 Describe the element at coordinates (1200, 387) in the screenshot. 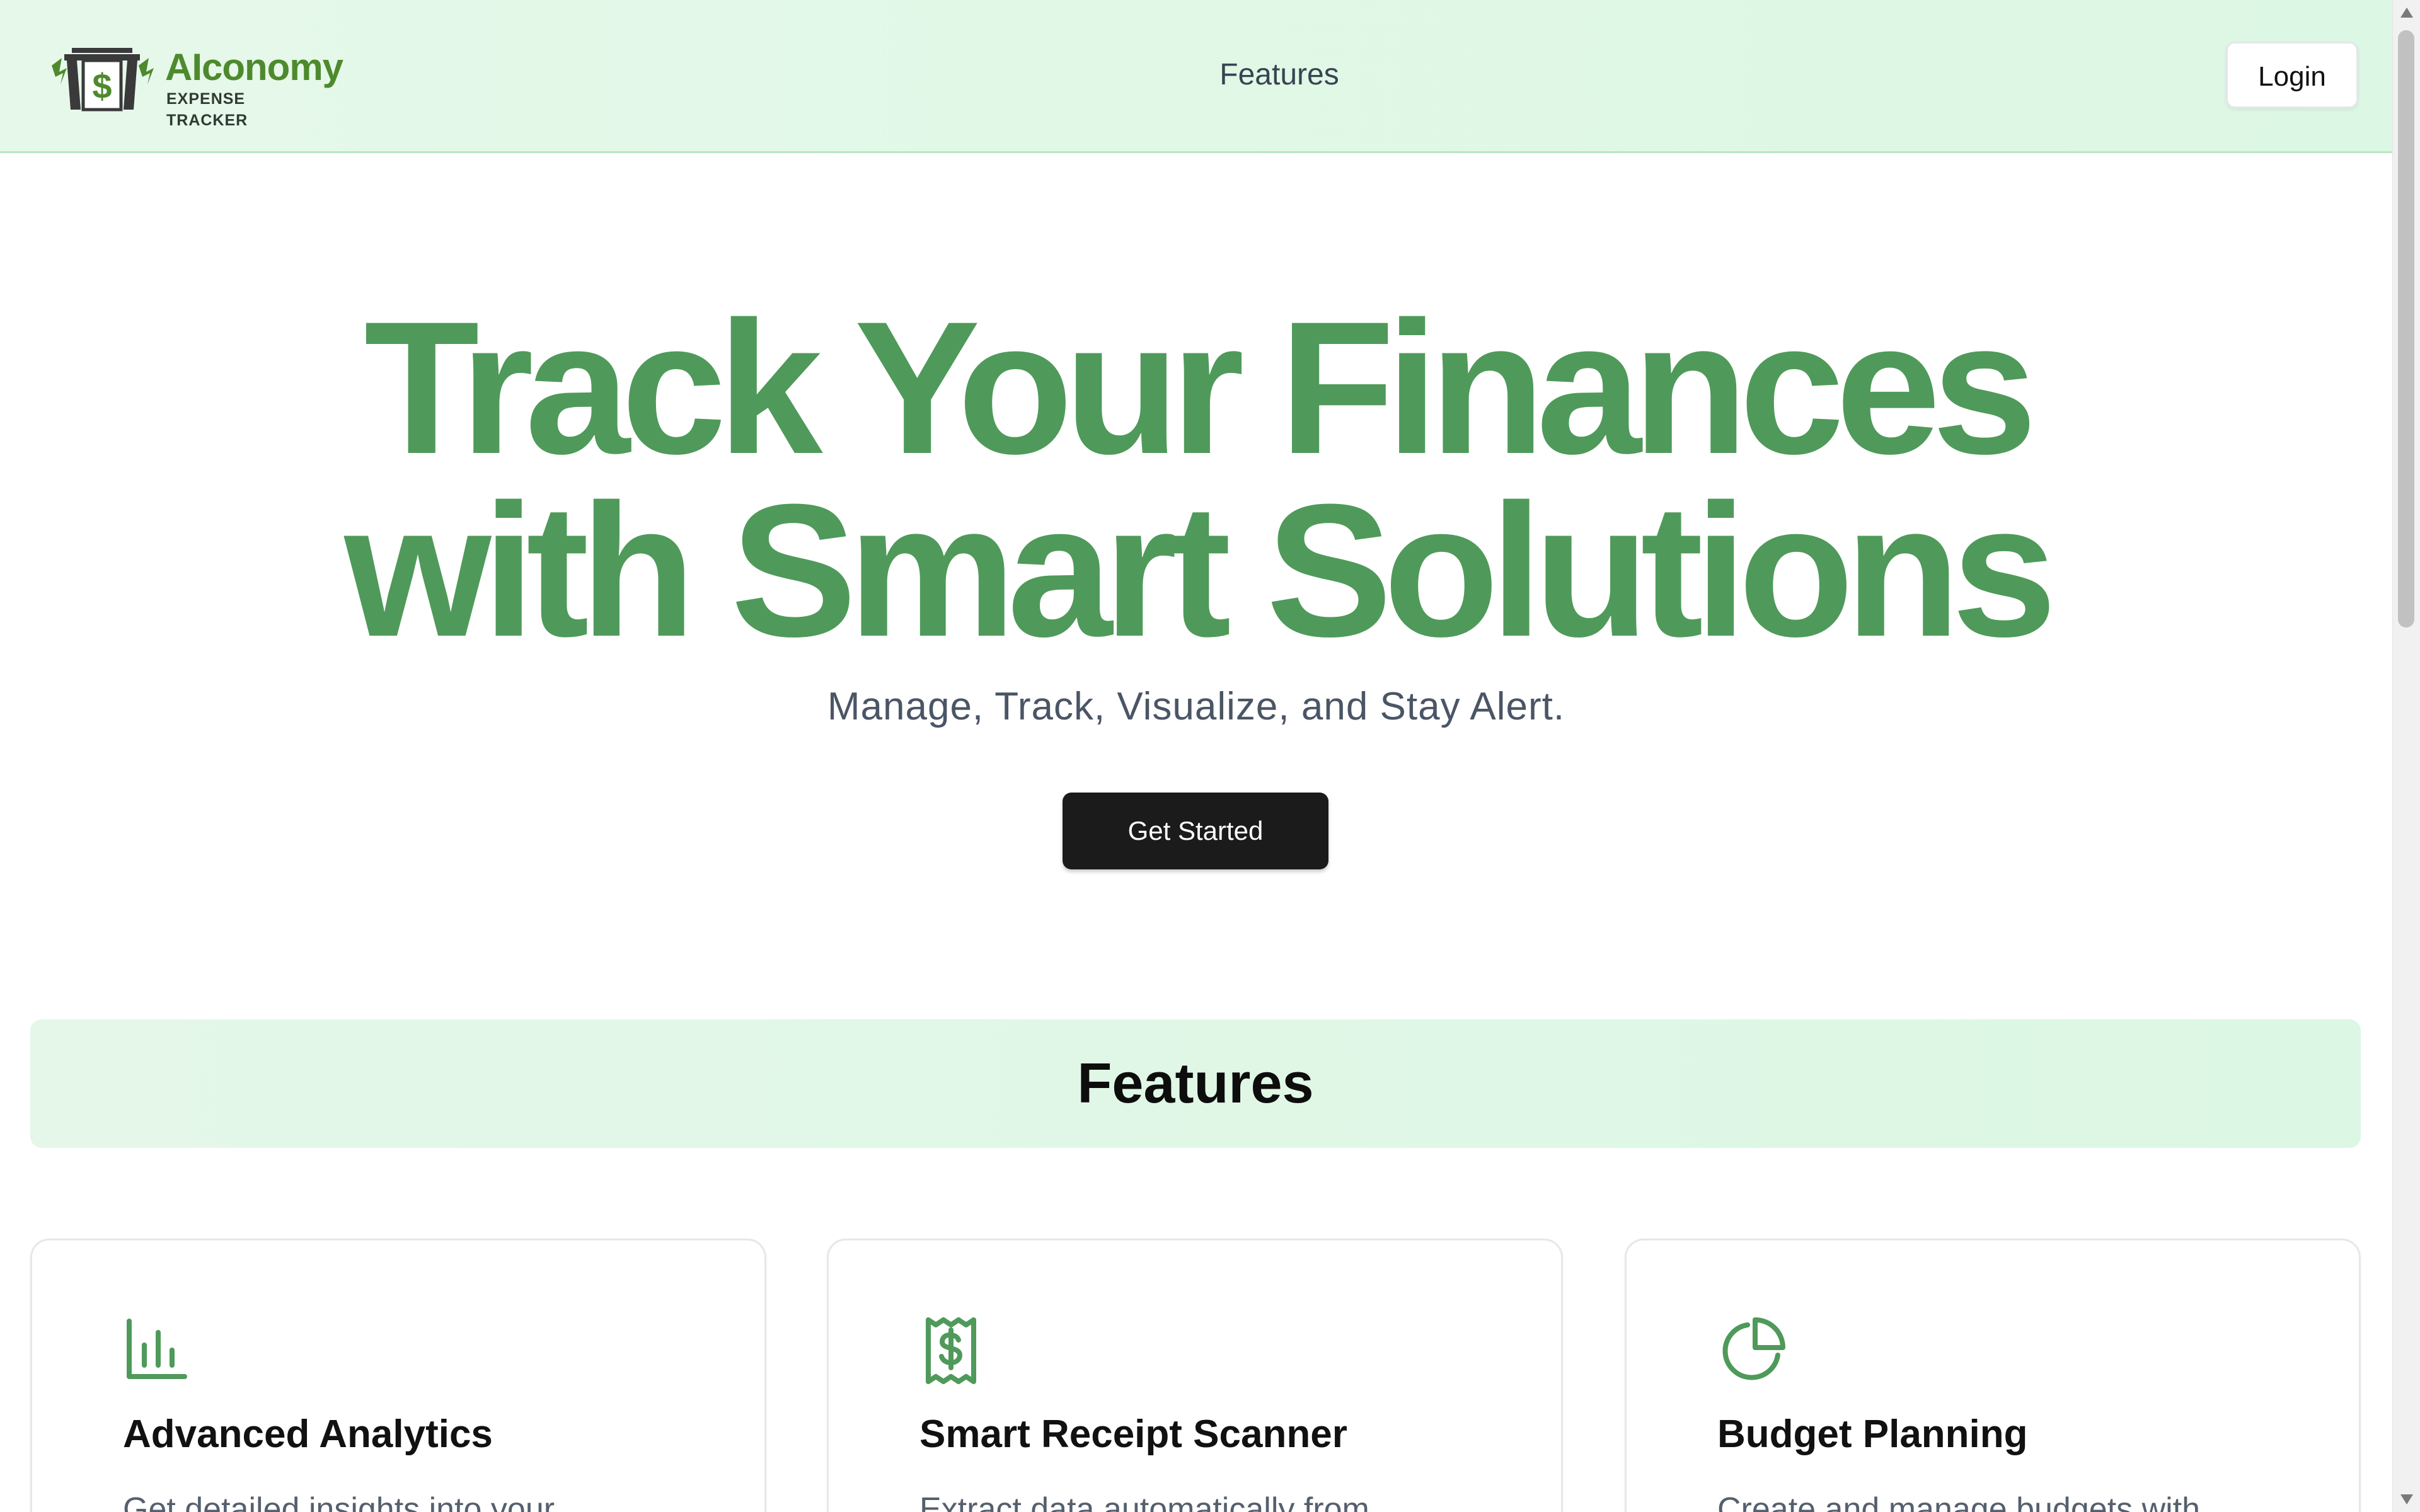

I see `hero-heading-line-1: Track Your Finances` at that location.